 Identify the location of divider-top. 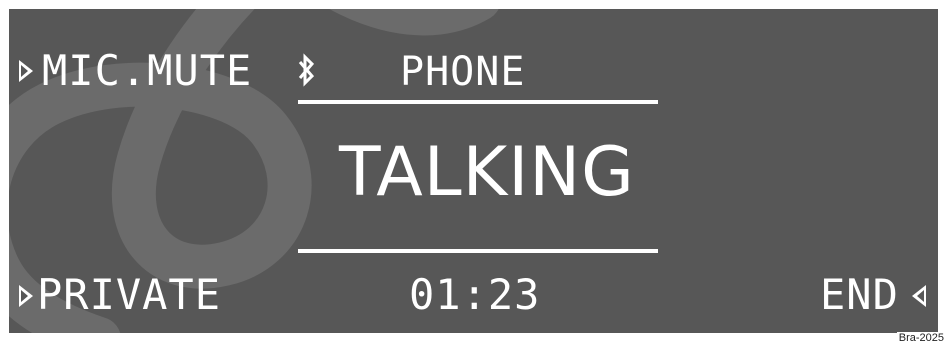
(478, 102).